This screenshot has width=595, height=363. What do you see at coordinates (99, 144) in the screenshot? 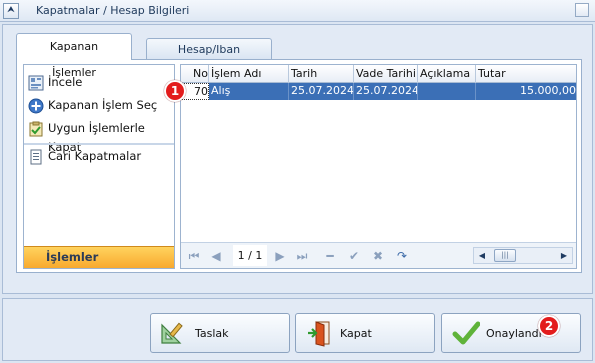
I see `side-divider` at bounding box center [99, 144].